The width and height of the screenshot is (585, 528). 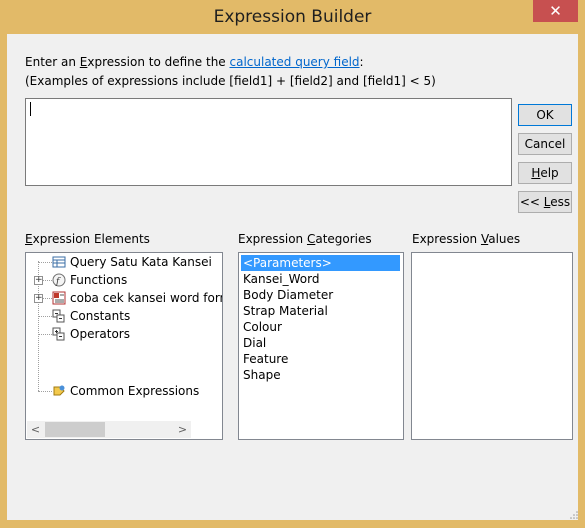 I want to click on category-item: Shape, so click(x=261, y=375).